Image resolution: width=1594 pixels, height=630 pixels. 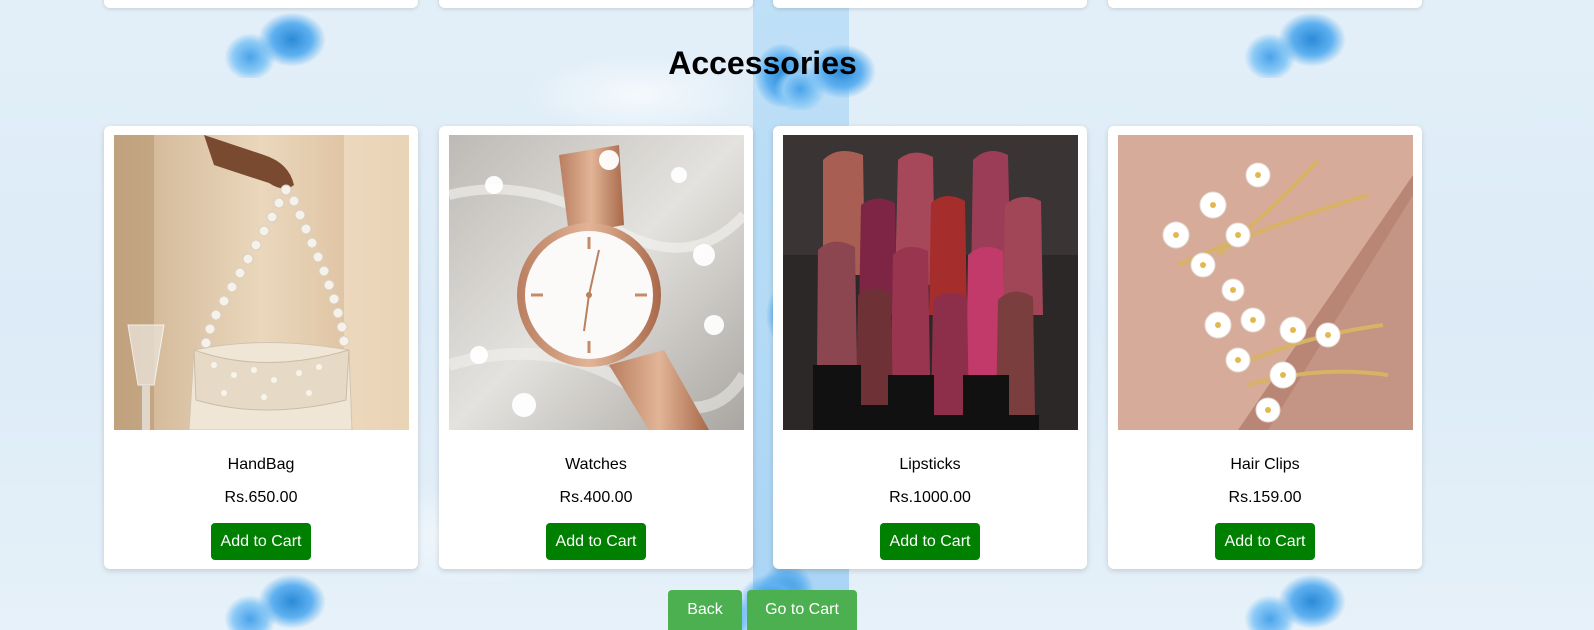 What do you see at coordinates (1265, 464) in the screenshot?
I see `product-name: Hair Clips` at bounding box center [1265, 464].